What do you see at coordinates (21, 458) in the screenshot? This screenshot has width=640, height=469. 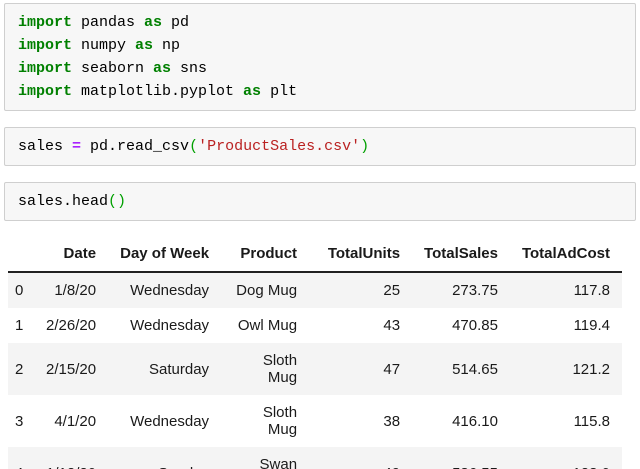 I see `row-index: 4` at bounding box center [21, 458].